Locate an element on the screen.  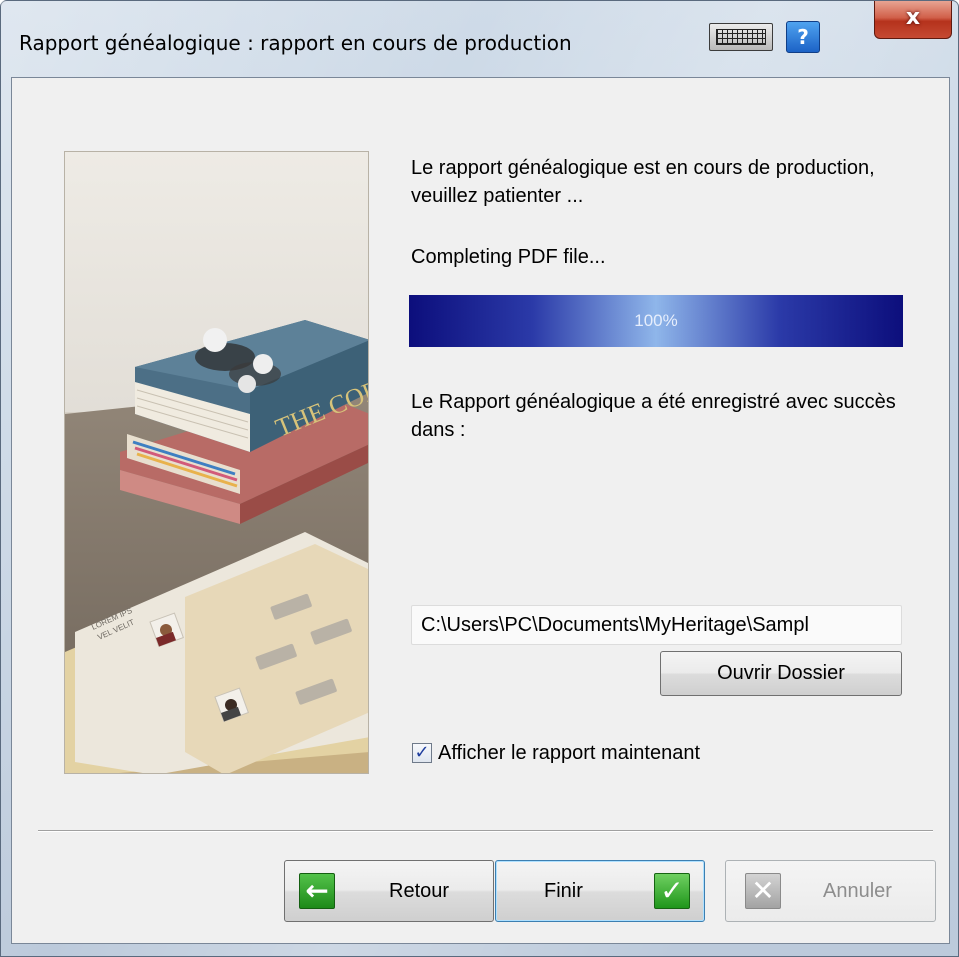
cancel-button: ✕ Annuler is located at coordinates (830, 891).